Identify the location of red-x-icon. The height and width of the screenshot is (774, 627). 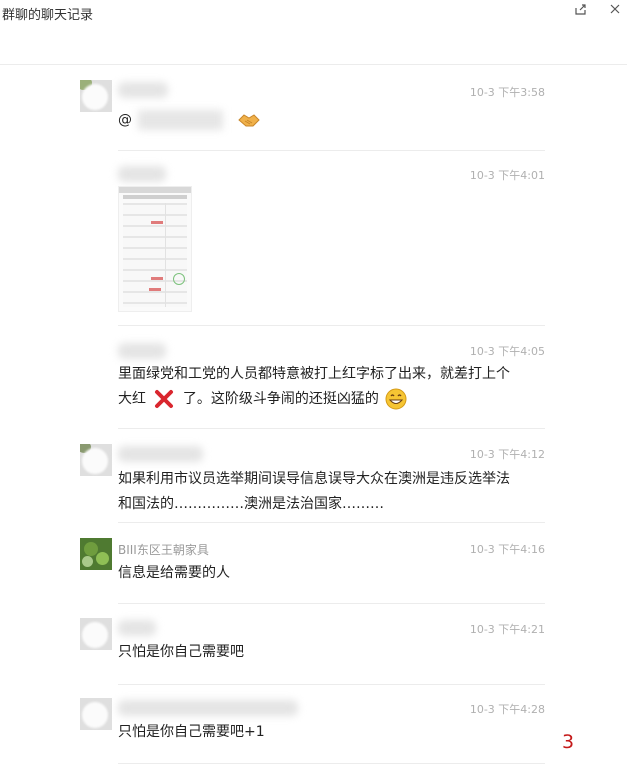
(164, 399).